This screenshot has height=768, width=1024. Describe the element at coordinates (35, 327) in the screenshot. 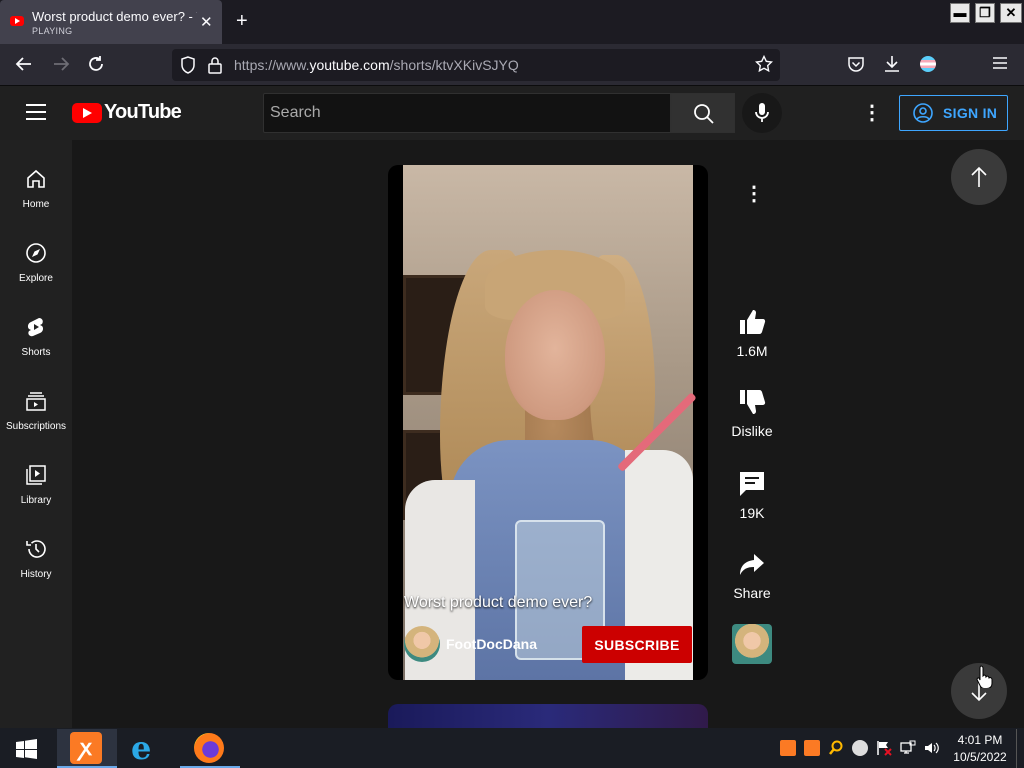

I see `shorts-icon` at that location.